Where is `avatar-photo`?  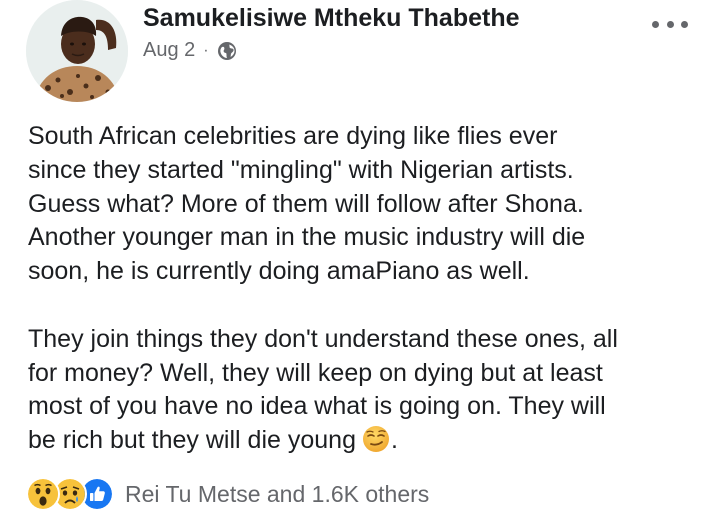 avatar-photo is located at coordinates (77, 51).